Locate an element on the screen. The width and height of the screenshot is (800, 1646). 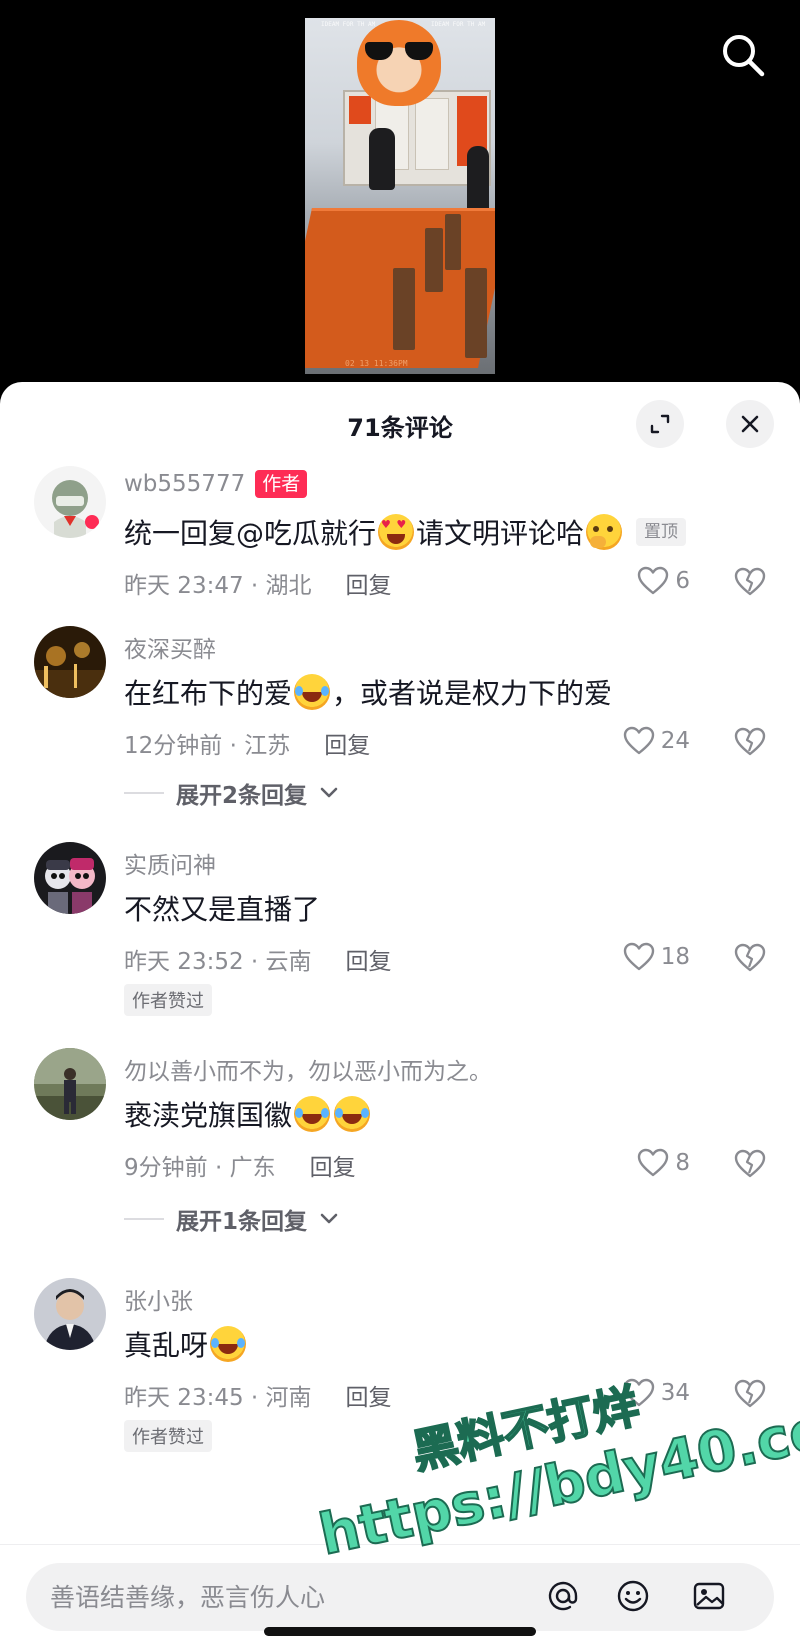
thinking-emoji-icon is located at coordinates (604, 532).